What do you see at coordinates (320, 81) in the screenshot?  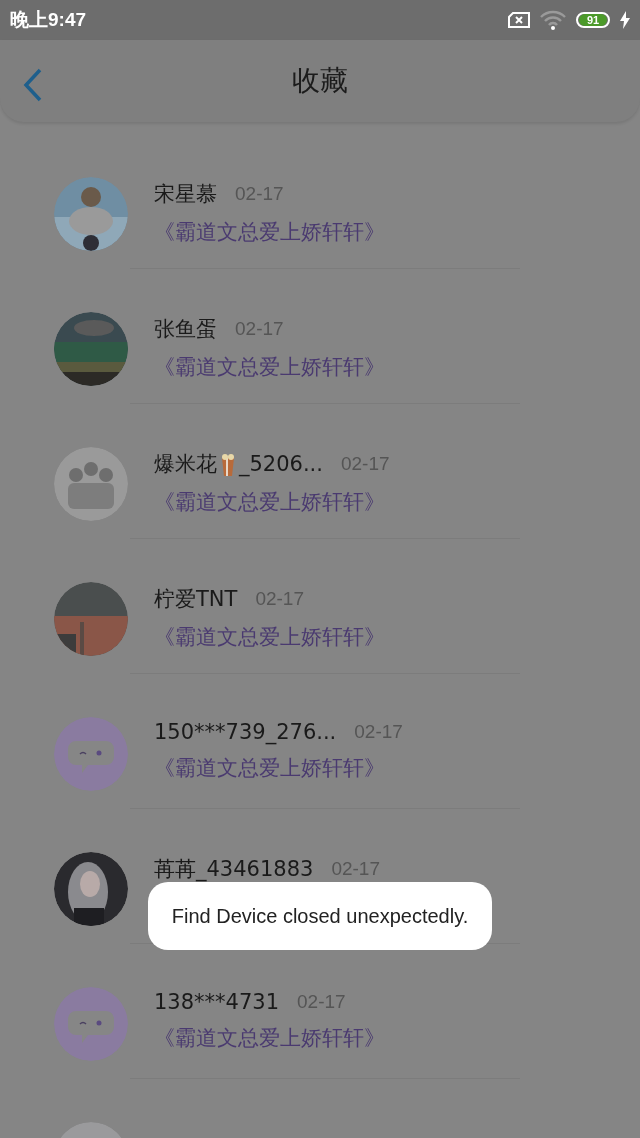 I see `page-title: 收藏` at bounding box center [320, 81].